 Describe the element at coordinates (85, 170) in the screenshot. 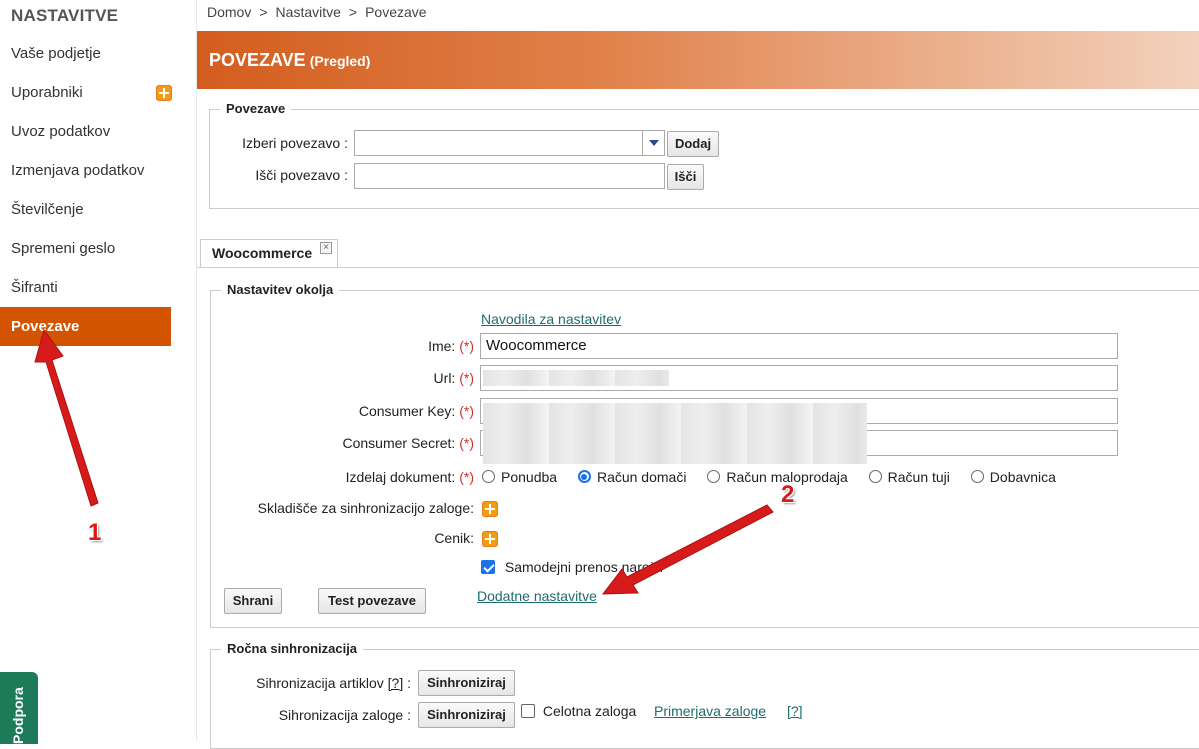

I see `sidebar-item-izmenjava-podatkov: Izmenjava podatkov` at that location.